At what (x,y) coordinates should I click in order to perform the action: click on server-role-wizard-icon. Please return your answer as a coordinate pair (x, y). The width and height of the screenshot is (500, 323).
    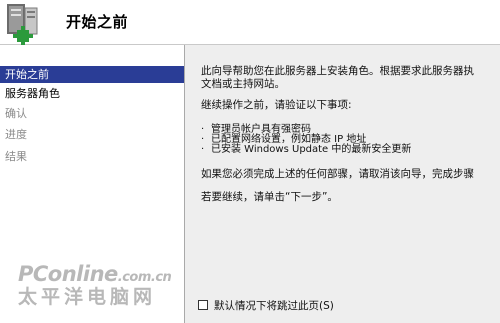
    Looking at the image, I should click on (25, 24).